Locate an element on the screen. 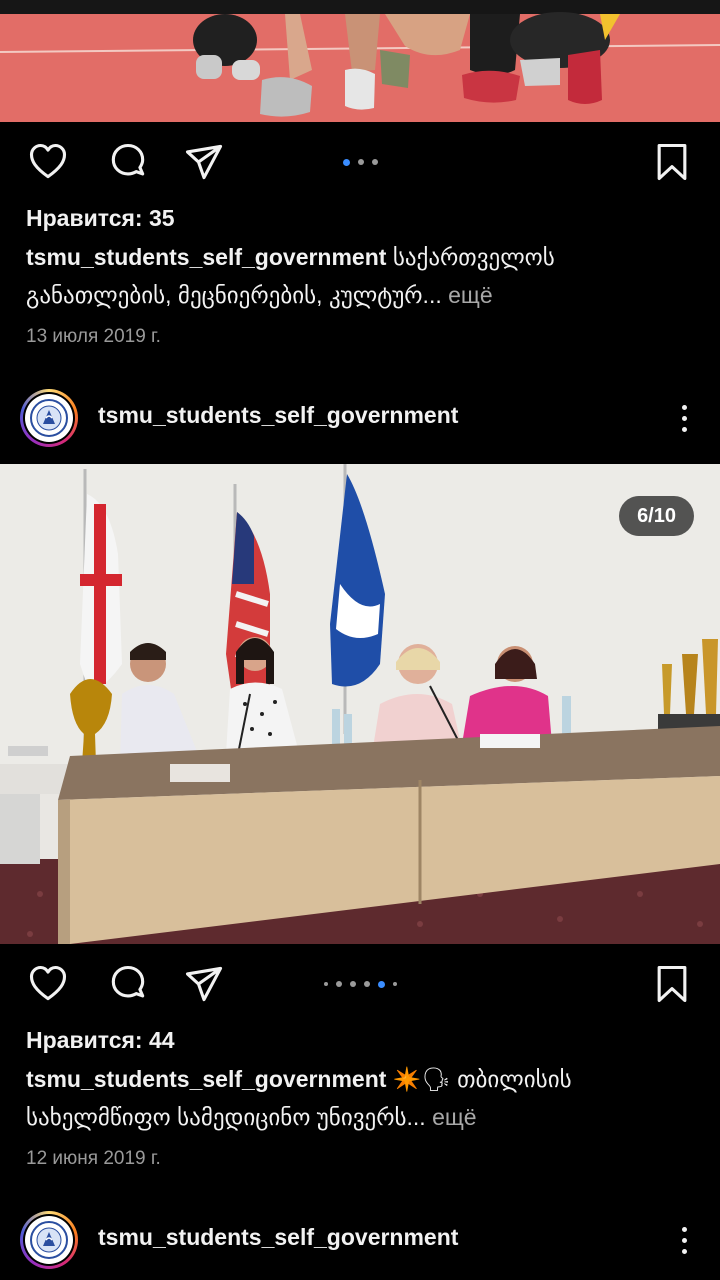 The image size is (720, 1280). caption-emoji: ✴️🗣 is located at coordinates (421, 1079).